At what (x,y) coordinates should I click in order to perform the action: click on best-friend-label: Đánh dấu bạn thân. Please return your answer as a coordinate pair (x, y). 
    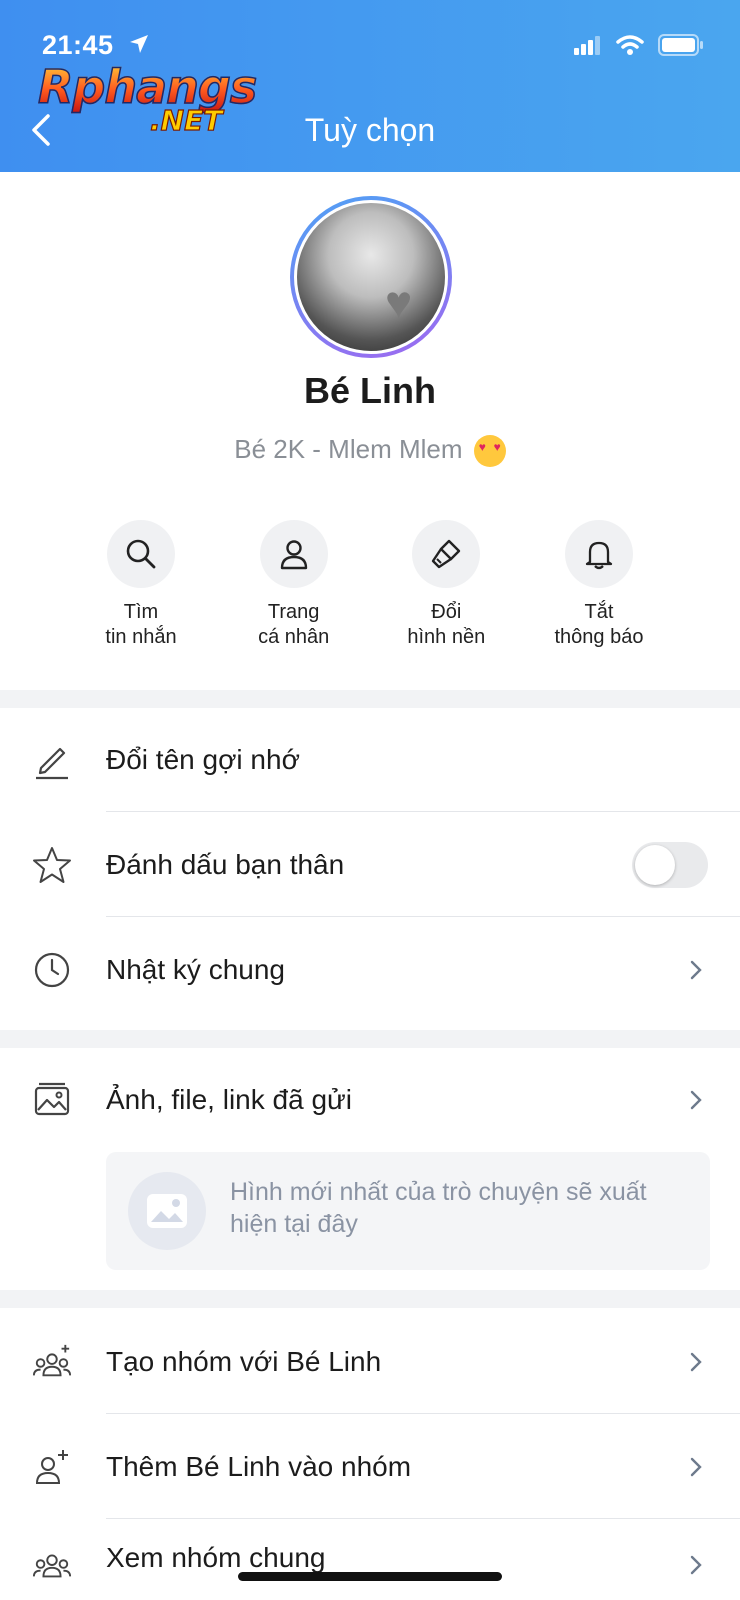
    Looking at the image, I should click on (225, 864).